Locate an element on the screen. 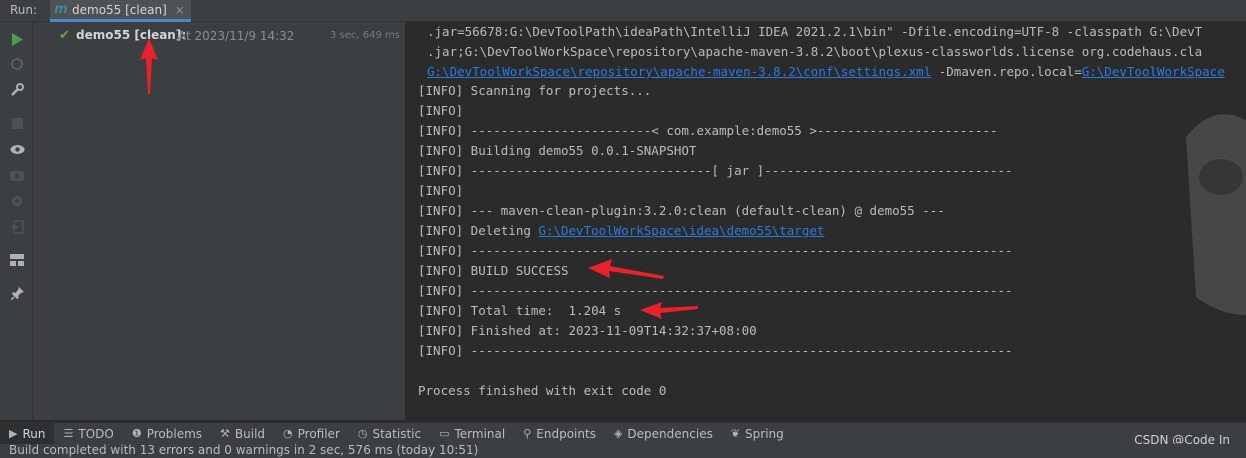  tab-terminal: ▭ Terminal is located at coordinates (472, 434).